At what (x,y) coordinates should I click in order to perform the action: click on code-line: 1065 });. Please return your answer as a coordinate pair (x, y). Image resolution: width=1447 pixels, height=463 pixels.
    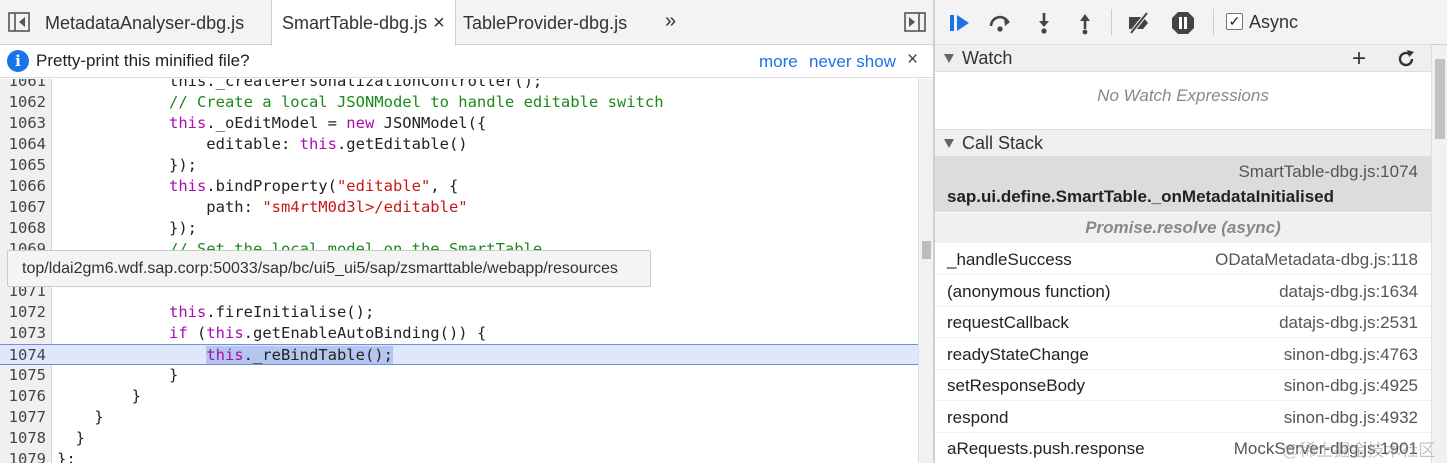
    Looking at the image, I should click on (459, 165).